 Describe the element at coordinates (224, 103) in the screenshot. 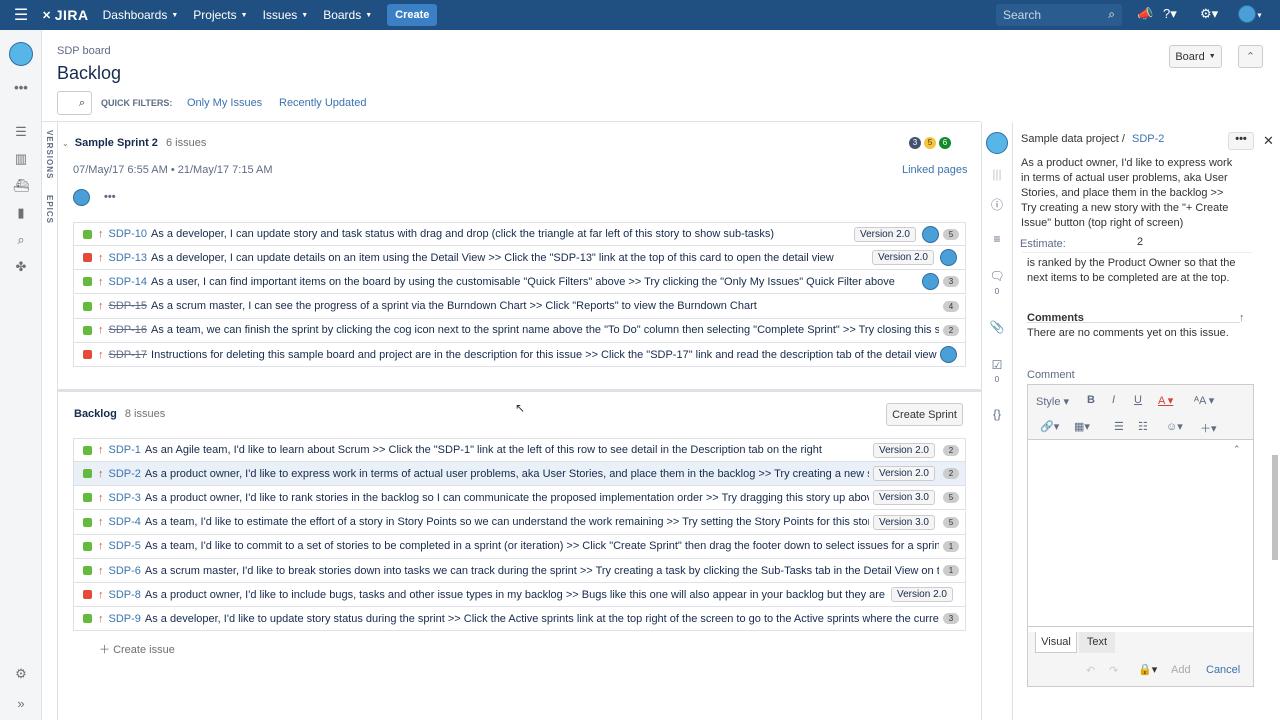

I see `filter-only-my-issues: Only My Issues` at that location.